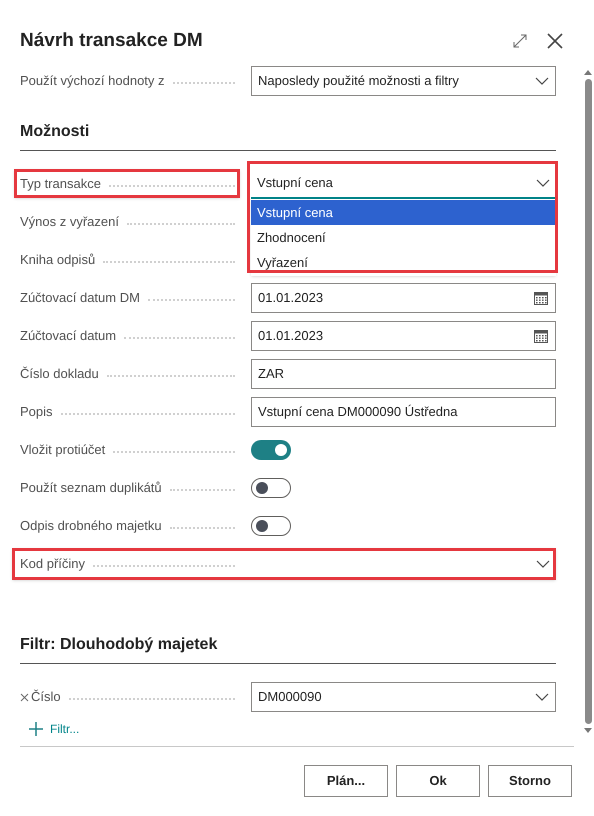 The height and width of the screenshot is (816, 594). What do you see at coordinates (403, 262) in the screenshot?
I see `dropdown-option: Vyřazení` at bounding box center [403, 262].